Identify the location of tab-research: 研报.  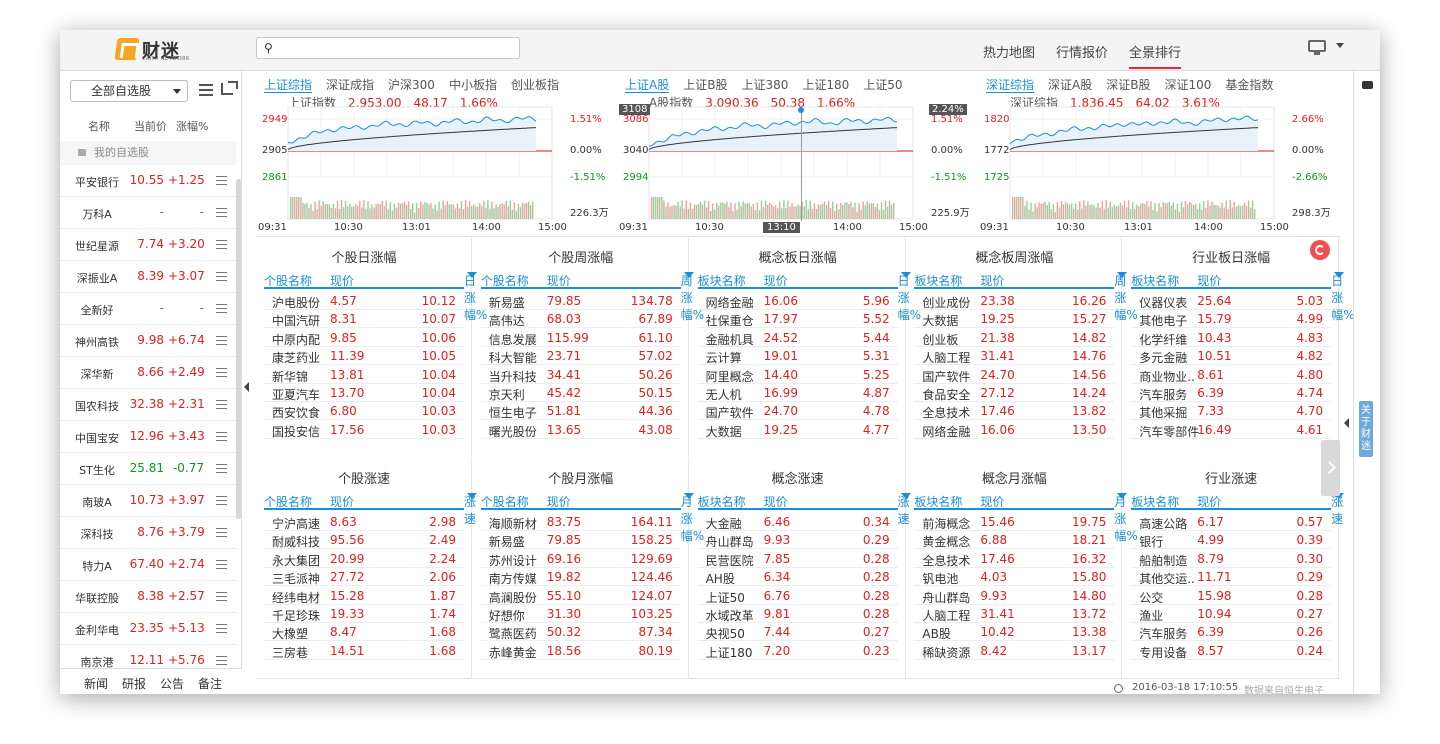
(134, 683).